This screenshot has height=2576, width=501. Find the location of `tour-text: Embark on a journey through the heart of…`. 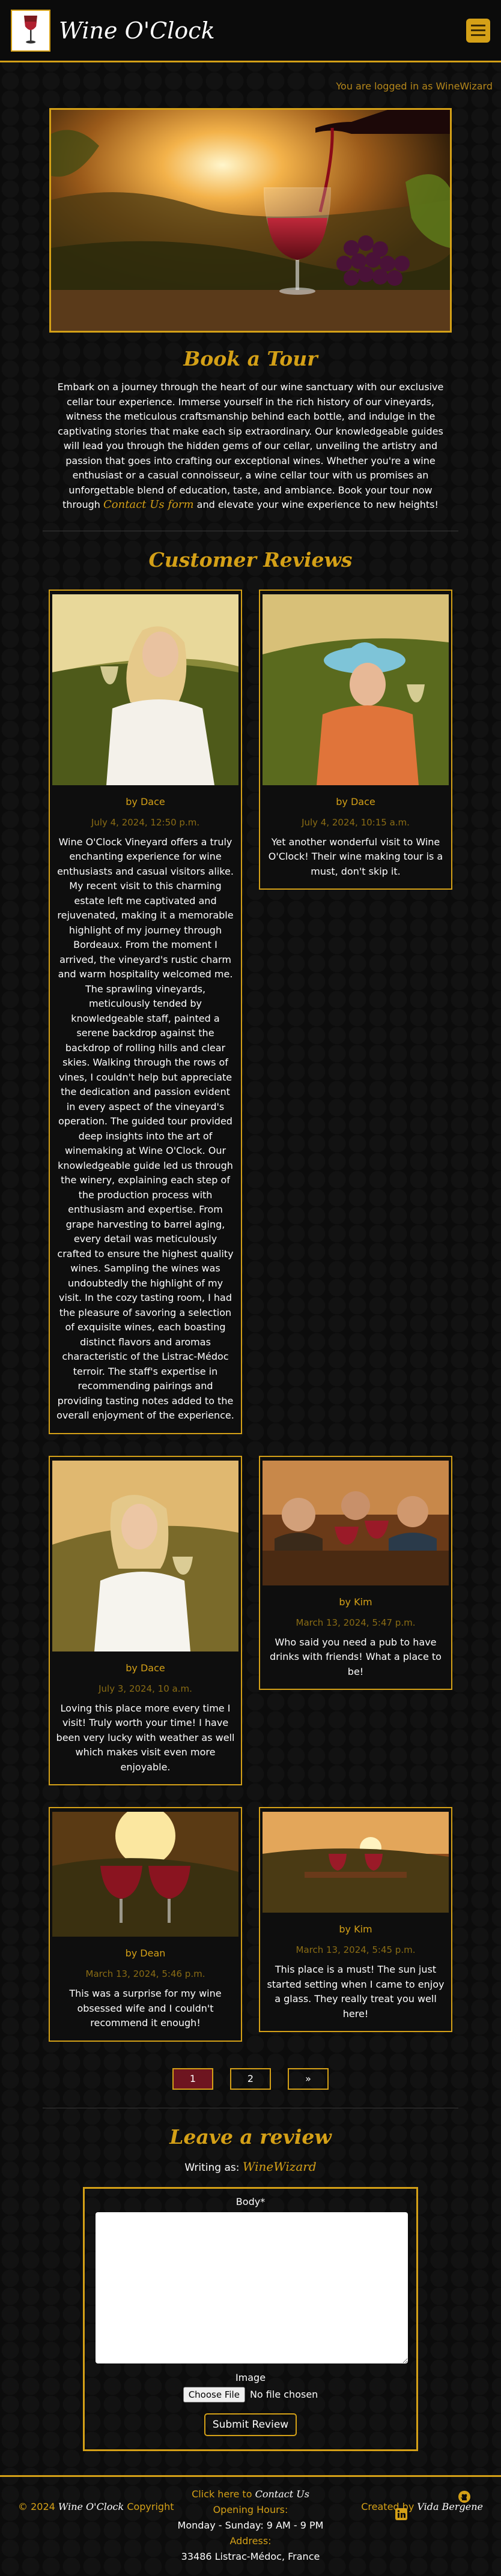

tour-text: Embark on a journey through the heart of… is located at coordinates (251, 446).